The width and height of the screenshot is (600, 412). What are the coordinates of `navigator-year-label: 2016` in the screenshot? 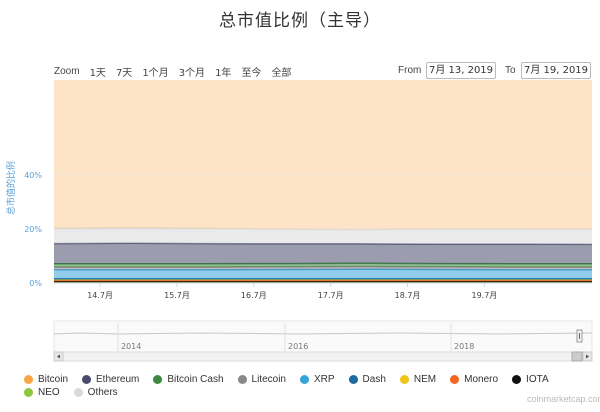 It's located at (298, 346).